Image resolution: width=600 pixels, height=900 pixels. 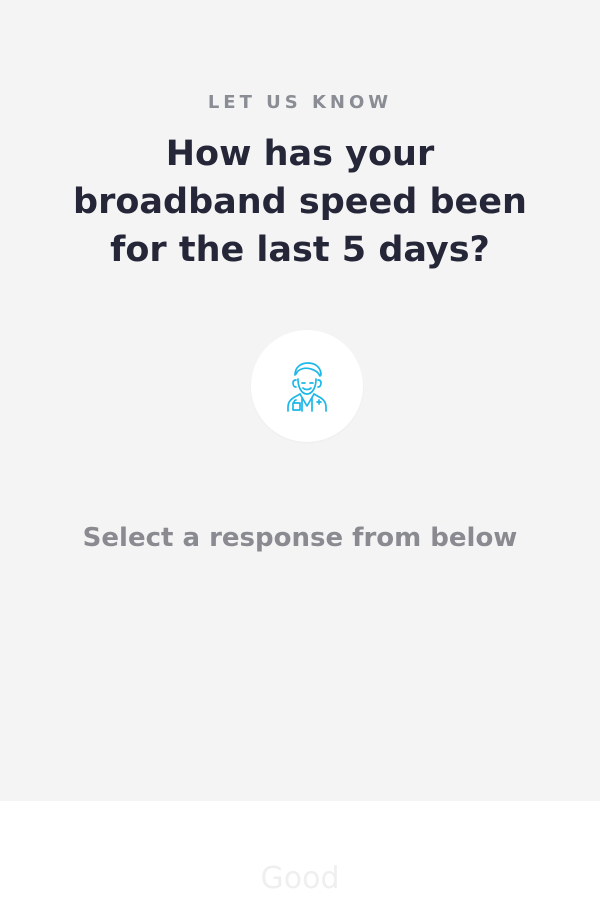 I want to click on response-panel: Good, so click(x=300, y=850).